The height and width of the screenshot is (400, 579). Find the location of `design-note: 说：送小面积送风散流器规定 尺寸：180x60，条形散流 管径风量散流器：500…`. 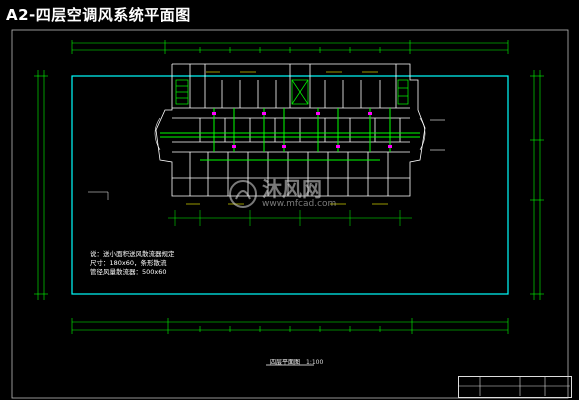

design-note: 说：送小面积送风散流器规定 尺寸：180x60，条形散流 管径风量散流器：500… is located at coordinates (132, 263).